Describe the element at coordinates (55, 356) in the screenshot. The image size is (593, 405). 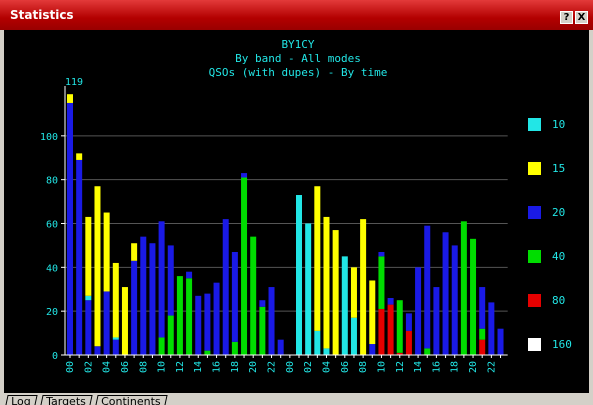
I see `y-tick-label: 0` at that location.